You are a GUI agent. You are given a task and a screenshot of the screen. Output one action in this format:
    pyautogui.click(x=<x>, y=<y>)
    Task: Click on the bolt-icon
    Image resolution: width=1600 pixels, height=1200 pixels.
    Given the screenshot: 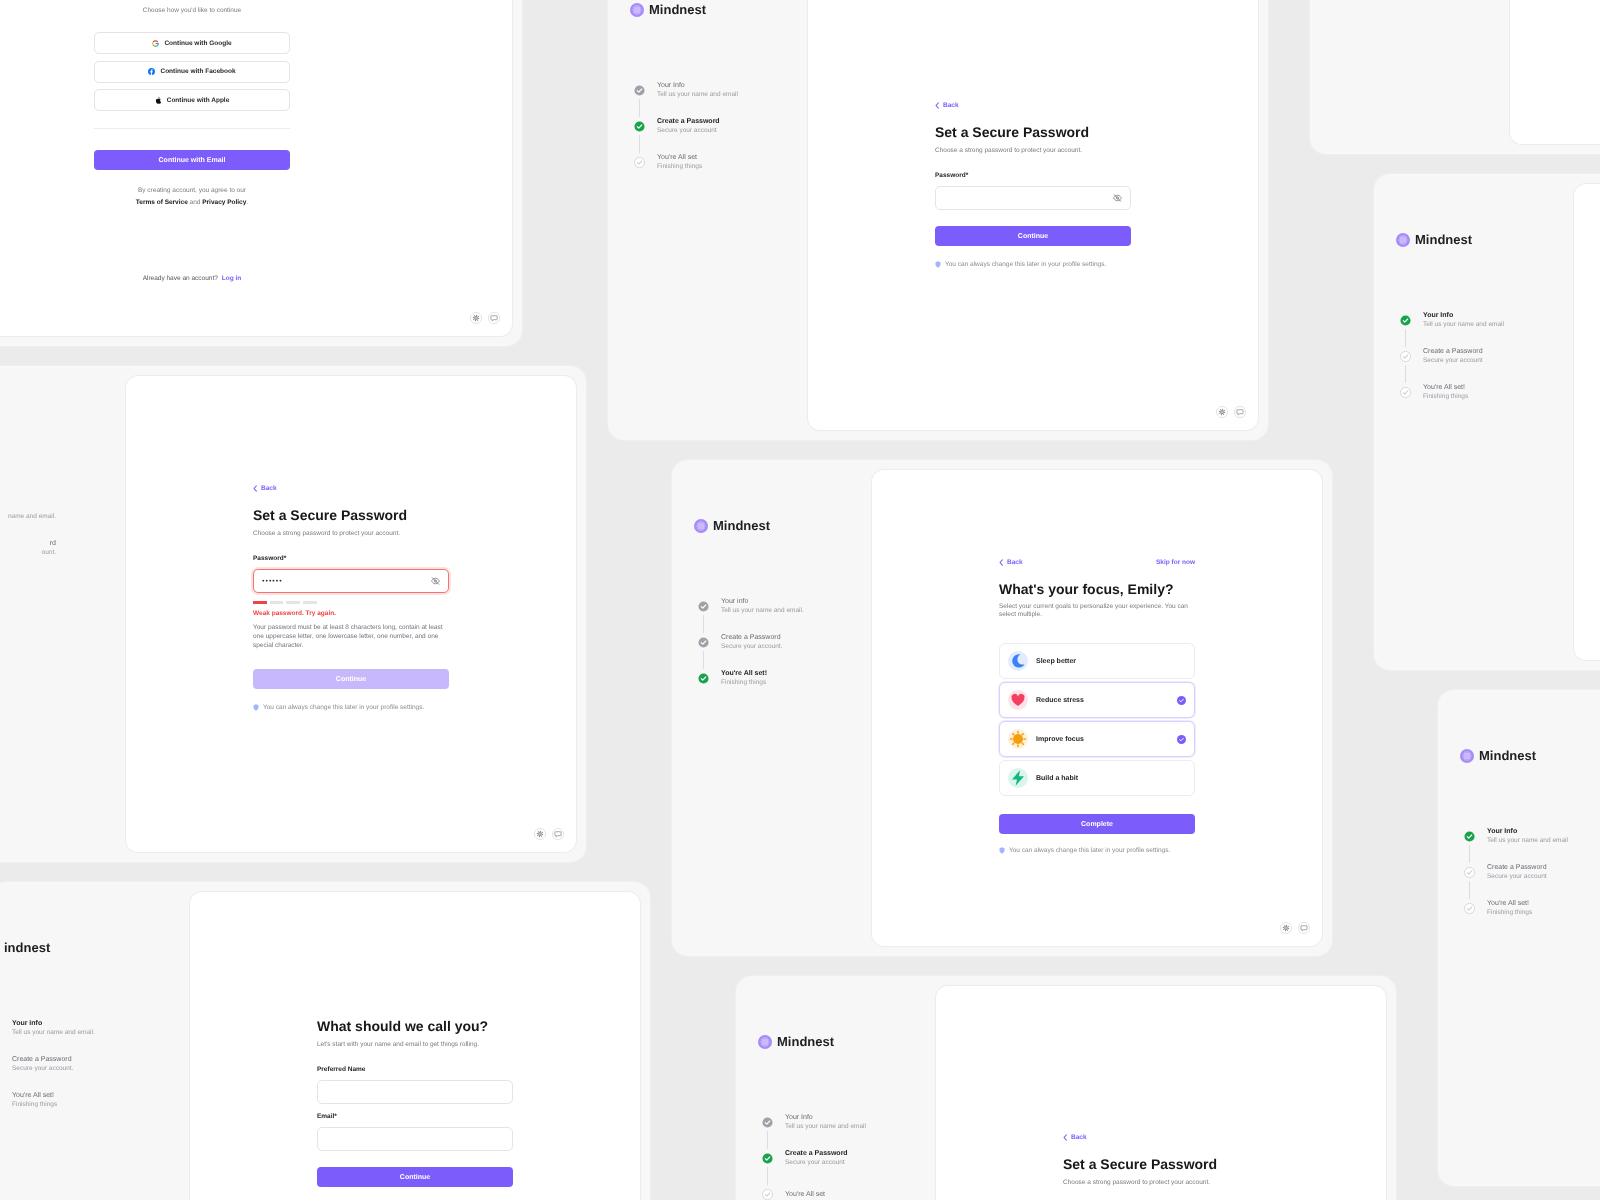 What is the action you would take?
    pyautogui.click(x=1018, y=778)
    